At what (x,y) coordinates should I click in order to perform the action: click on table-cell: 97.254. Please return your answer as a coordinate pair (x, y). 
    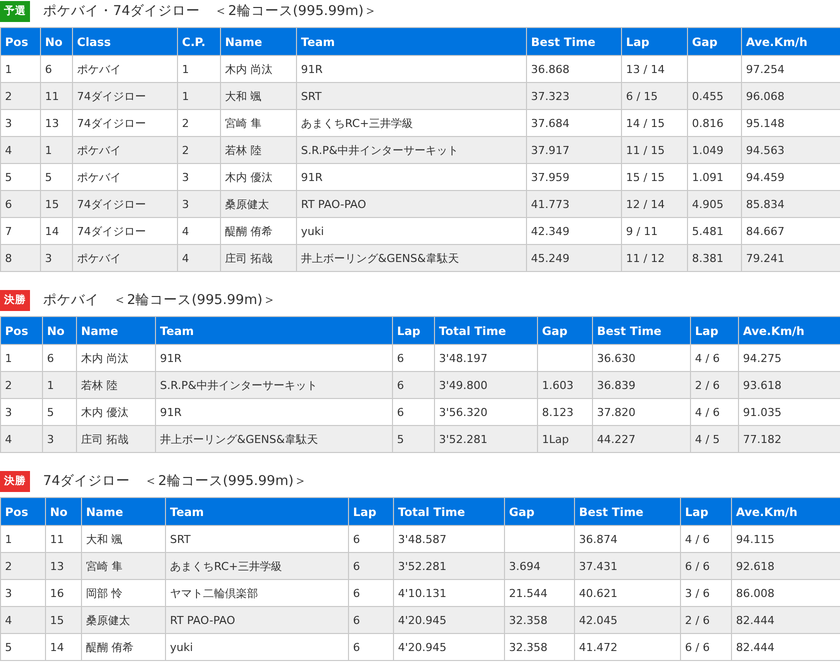
    Looking at the image, I should click on (791, 69).